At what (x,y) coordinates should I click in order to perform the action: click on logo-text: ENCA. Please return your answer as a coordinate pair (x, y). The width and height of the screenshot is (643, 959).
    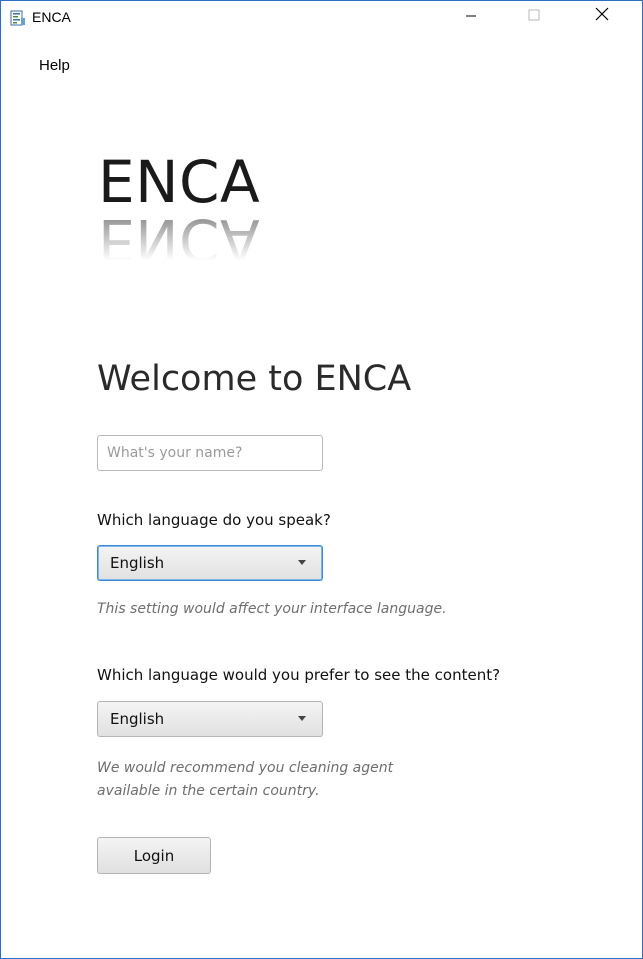
    Looking at the image, I should click on (179, 182).